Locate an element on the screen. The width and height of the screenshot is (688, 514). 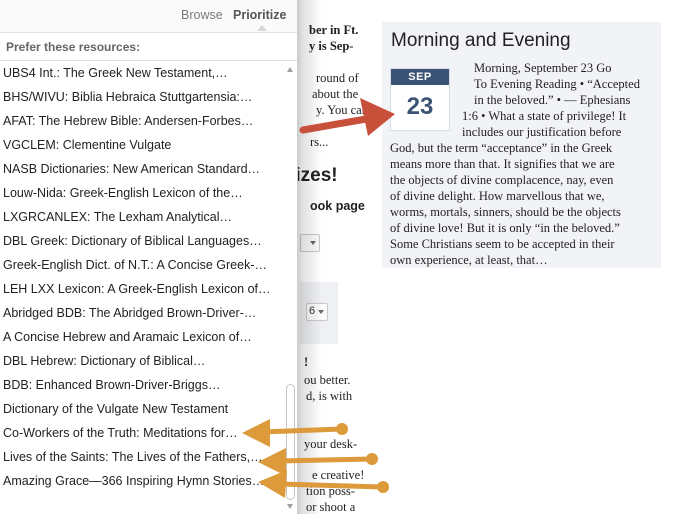
panel-header: Browse Prioritize is located at coordinates (148, 16).